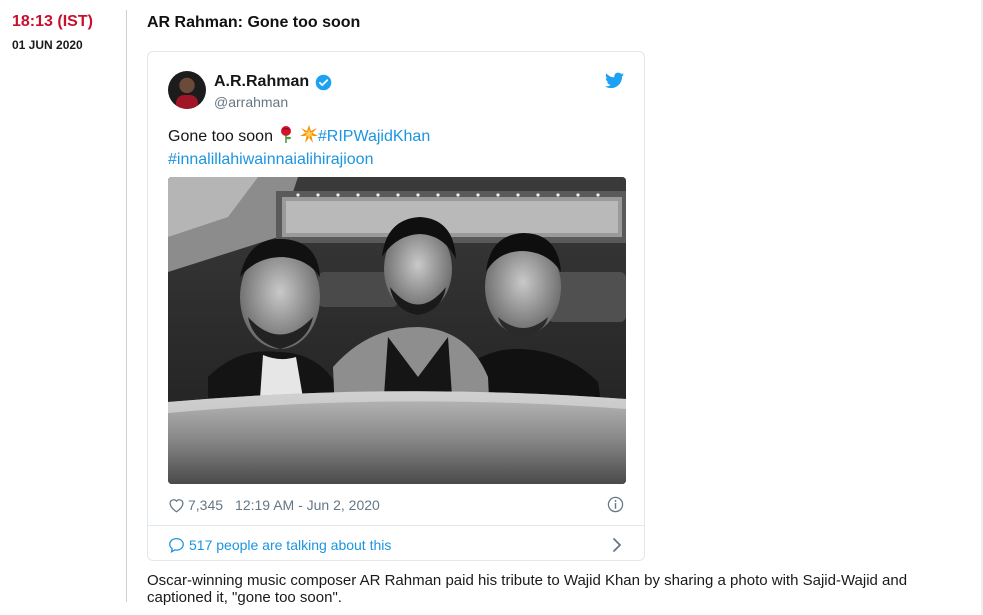 The image size is (983, 615). What do you see at coordinates (323, 82) in the screenshot?
I see `verified-icon` at bounding box center [323, 82].